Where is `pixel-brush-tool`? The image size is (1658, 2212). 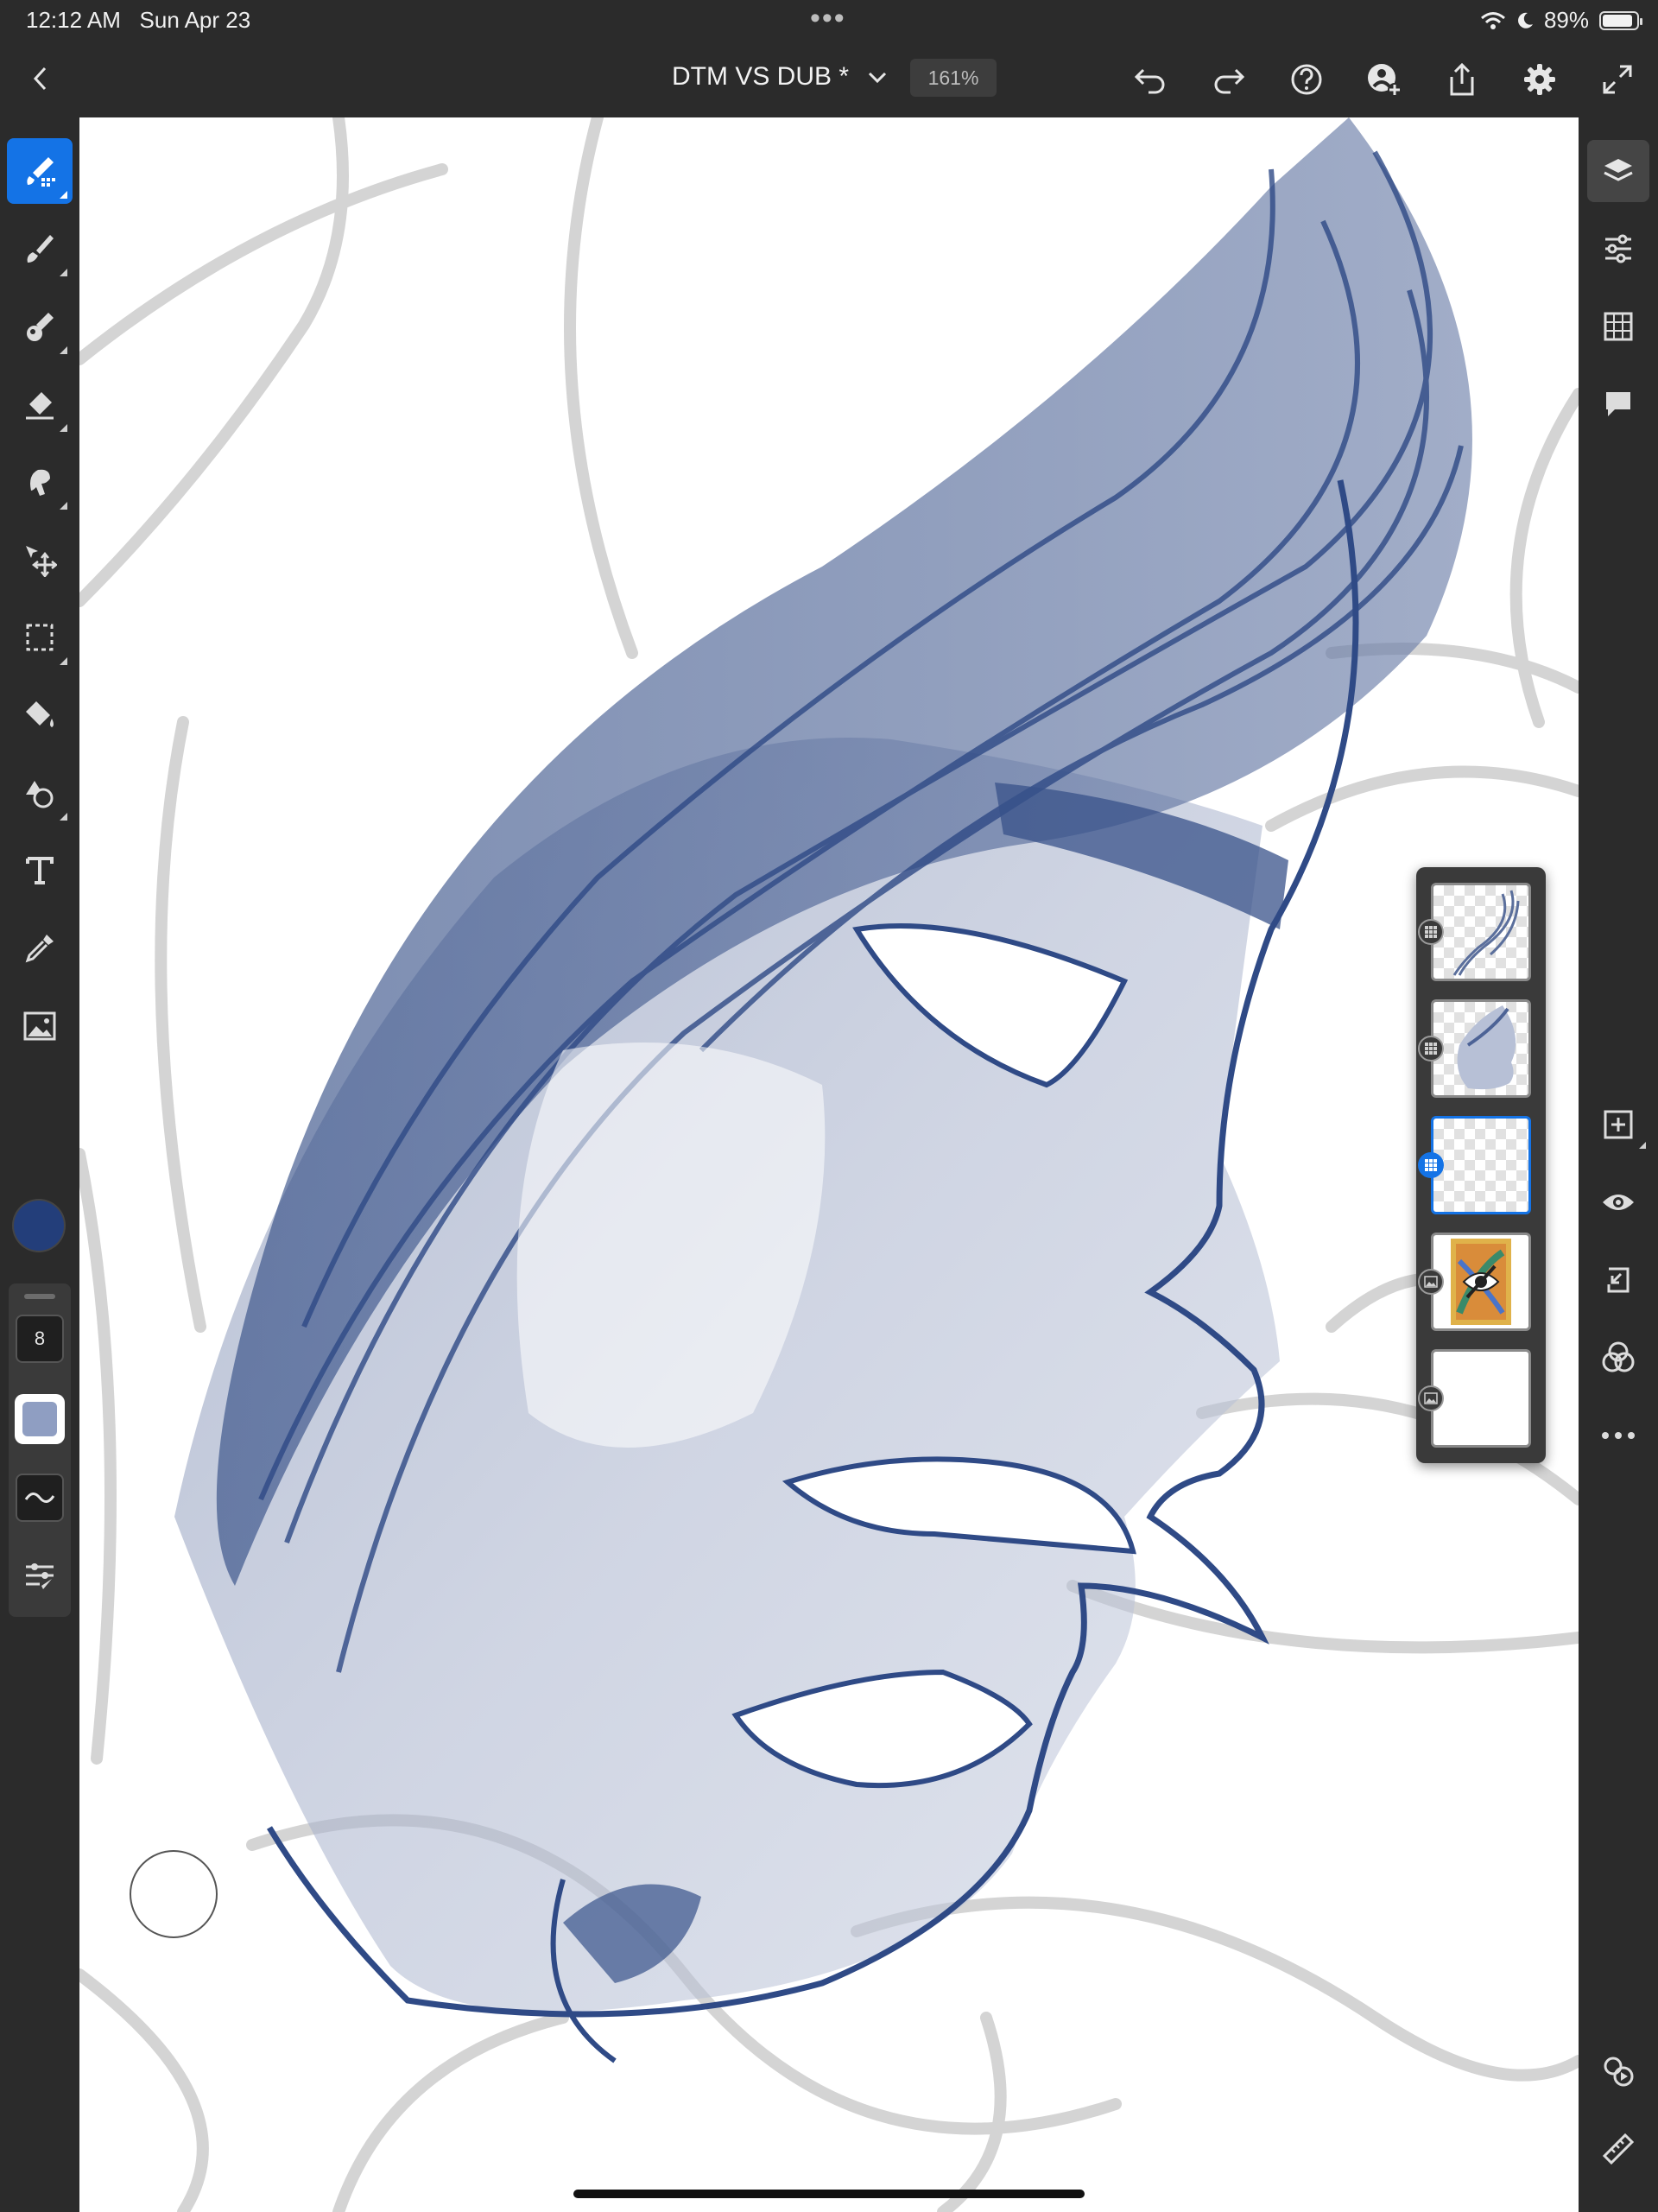 pixel-brush-tool is located at coordinates (40, 171).